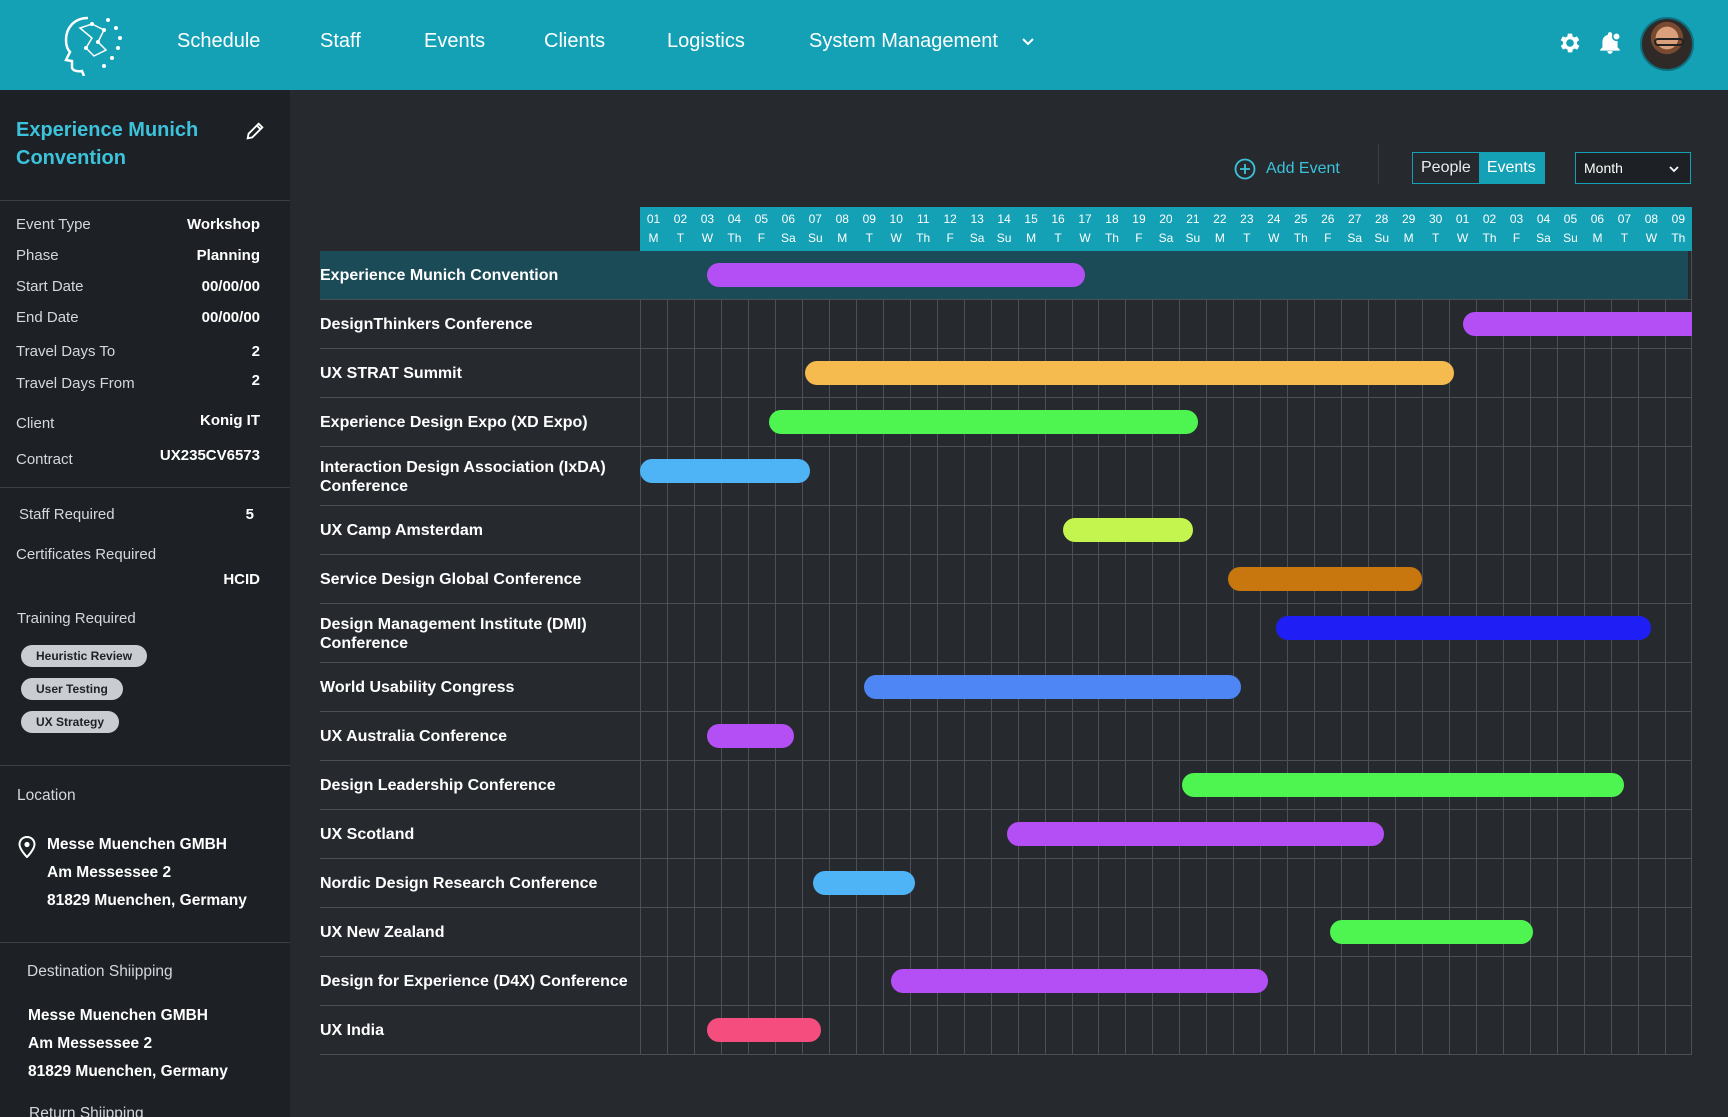 The width and height of the screenshot is (1728, 1117). What do you see at coordinates (479, 530) in the screenshot?
I see `event-row-label: UX Camp Amsterdam` at bounding box center [479, 530].